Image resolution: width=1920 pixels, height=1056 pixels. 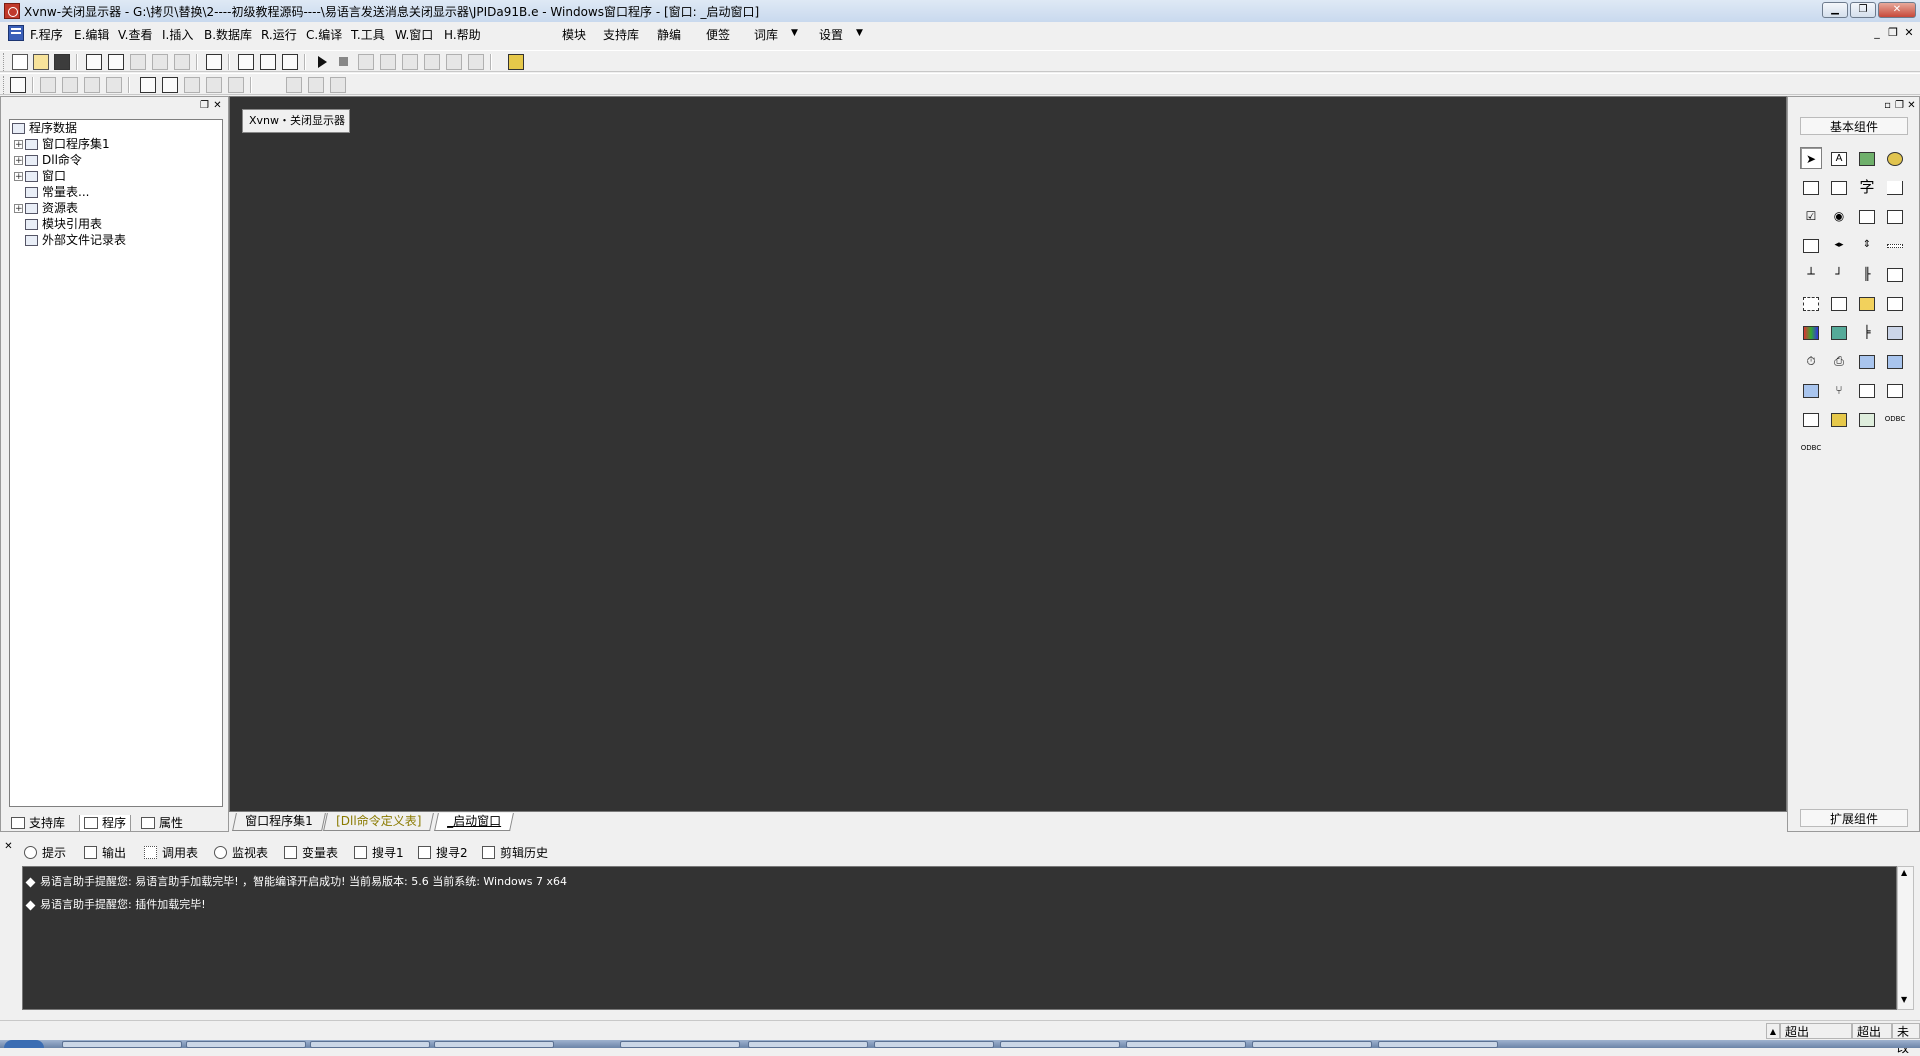 What do you see at coordinates (1899, 105) in the screenshot?
I see `panel-restore-button: ❐` at bounding box center [1899, 105].